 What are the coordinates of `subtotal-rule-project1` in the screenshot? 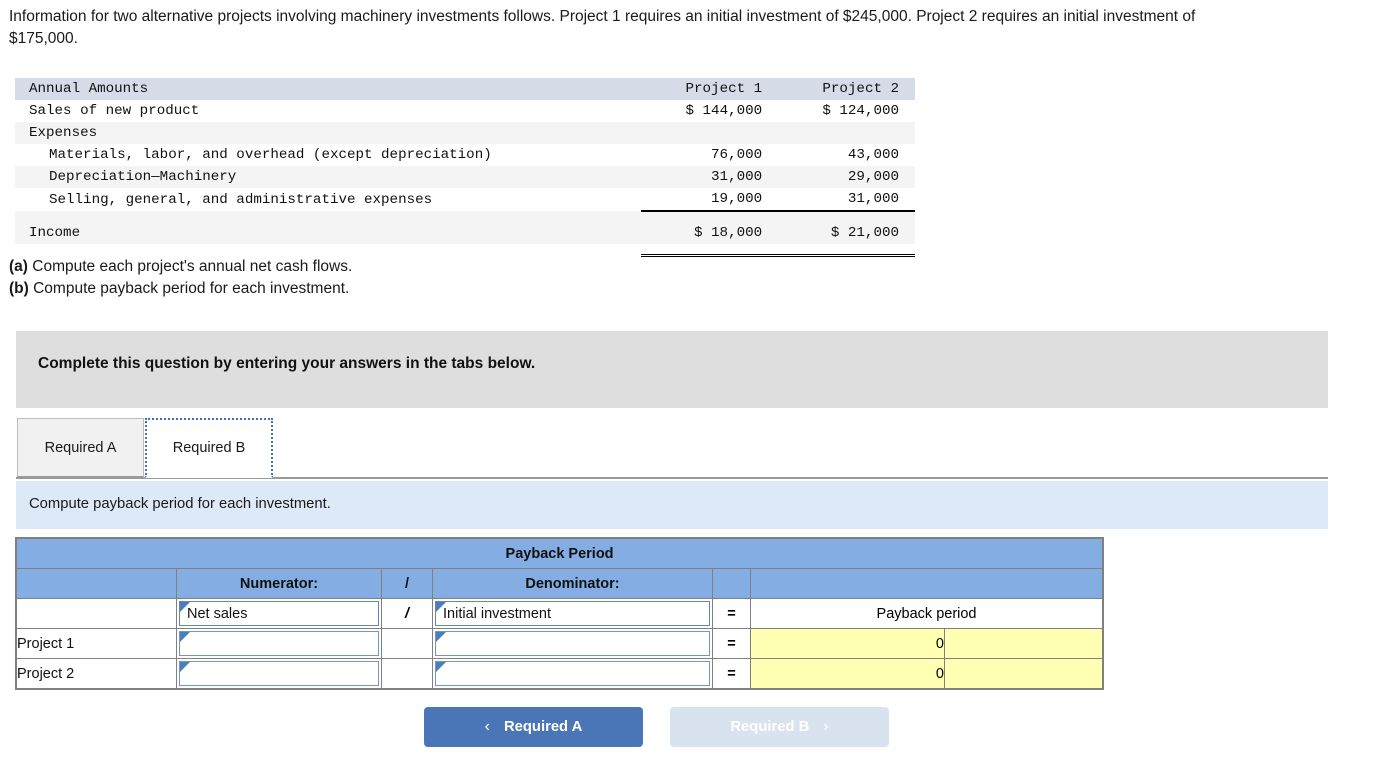 It's located at (710, 216).